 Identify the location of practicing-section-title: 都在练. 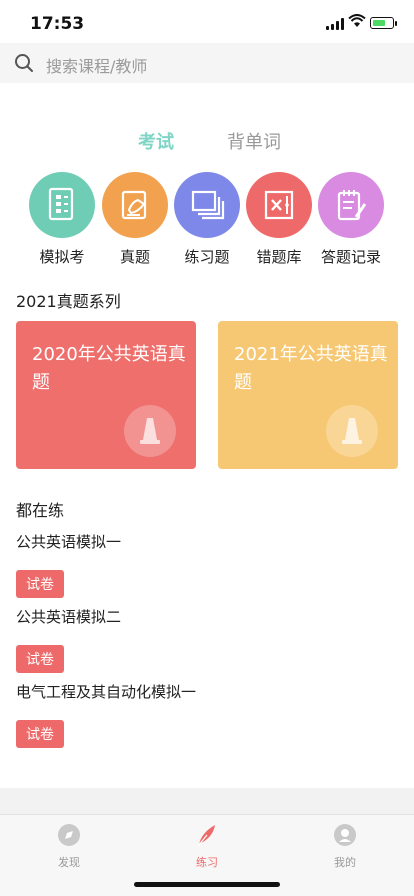
(40, 510).